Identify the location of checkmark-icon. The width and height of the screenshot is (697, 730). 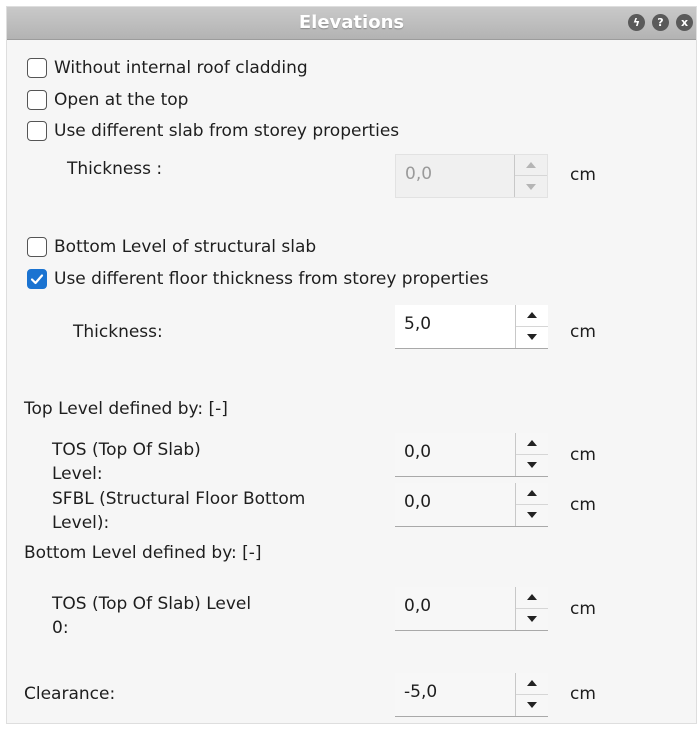
(37, 279).